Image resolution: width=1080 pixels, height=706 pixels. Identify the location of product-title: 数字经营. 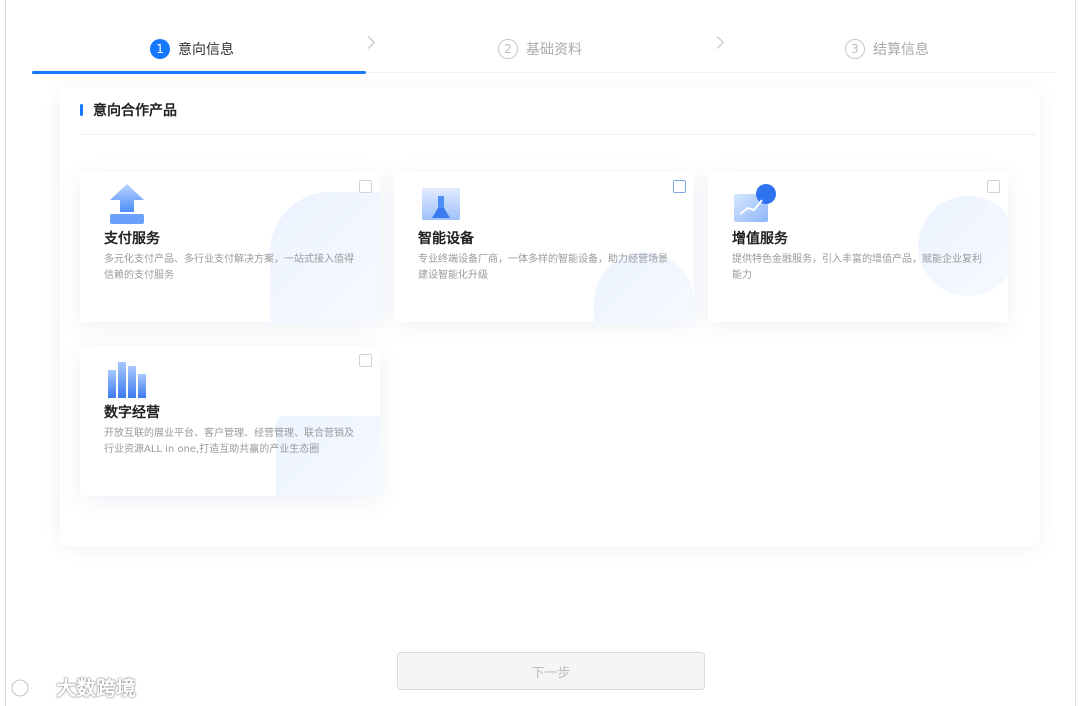
(132, 413).